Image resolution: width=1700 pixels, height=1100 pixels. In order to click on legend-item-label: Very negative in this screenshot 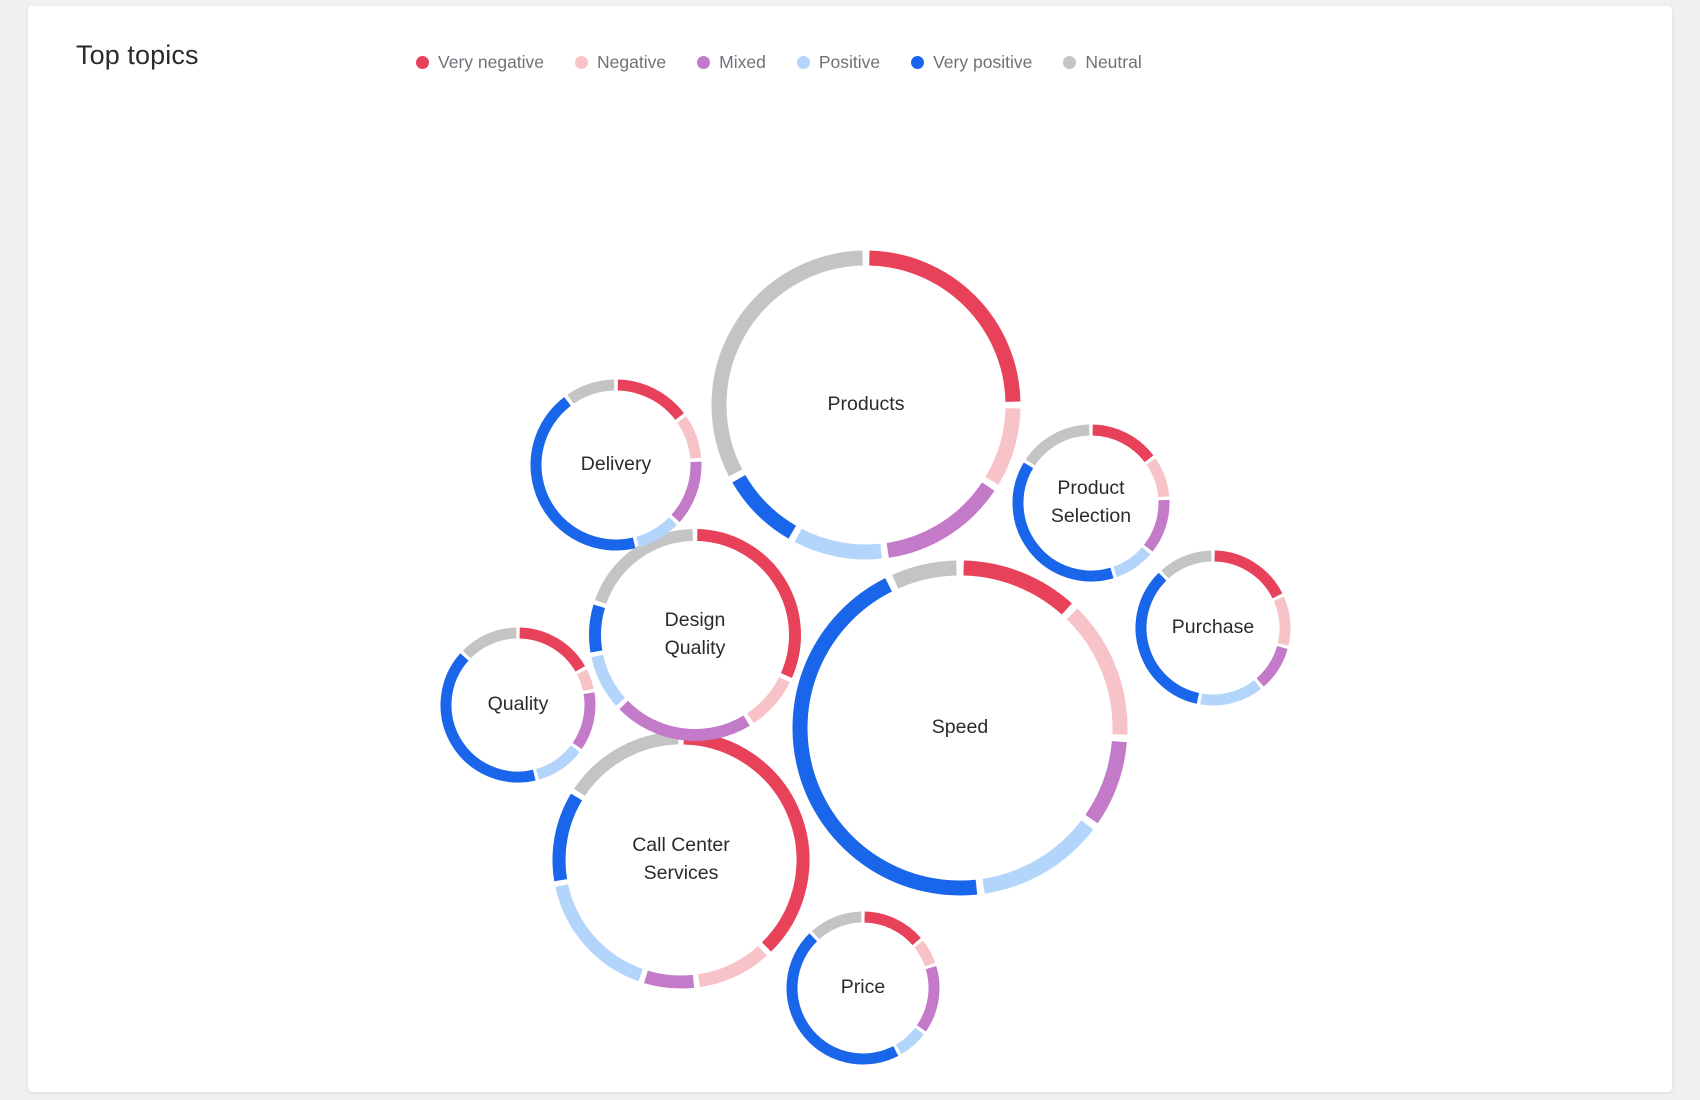, I will do `click(491, 62)`.